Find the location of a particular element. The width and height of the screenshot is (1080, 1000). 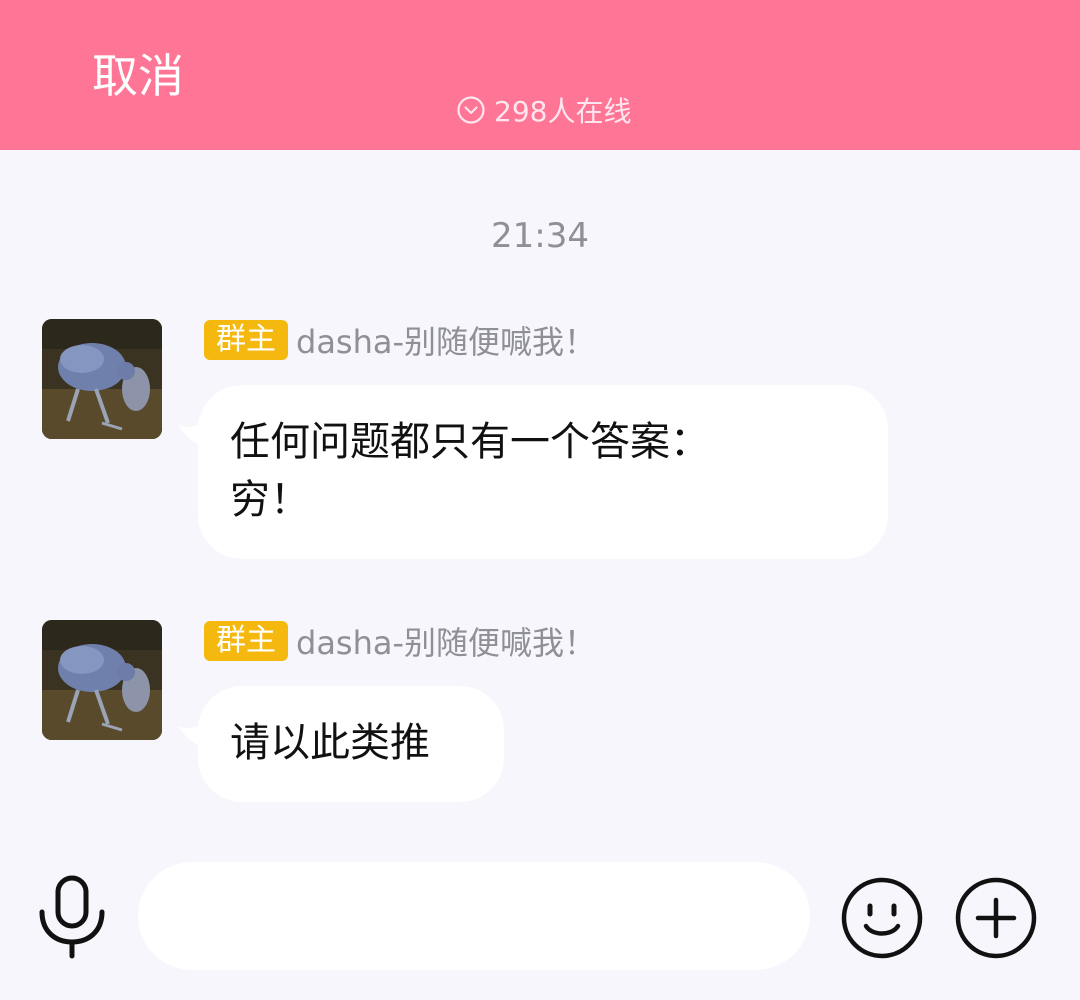

message-text-line: 穷！ is located at coordinates (270, 500).